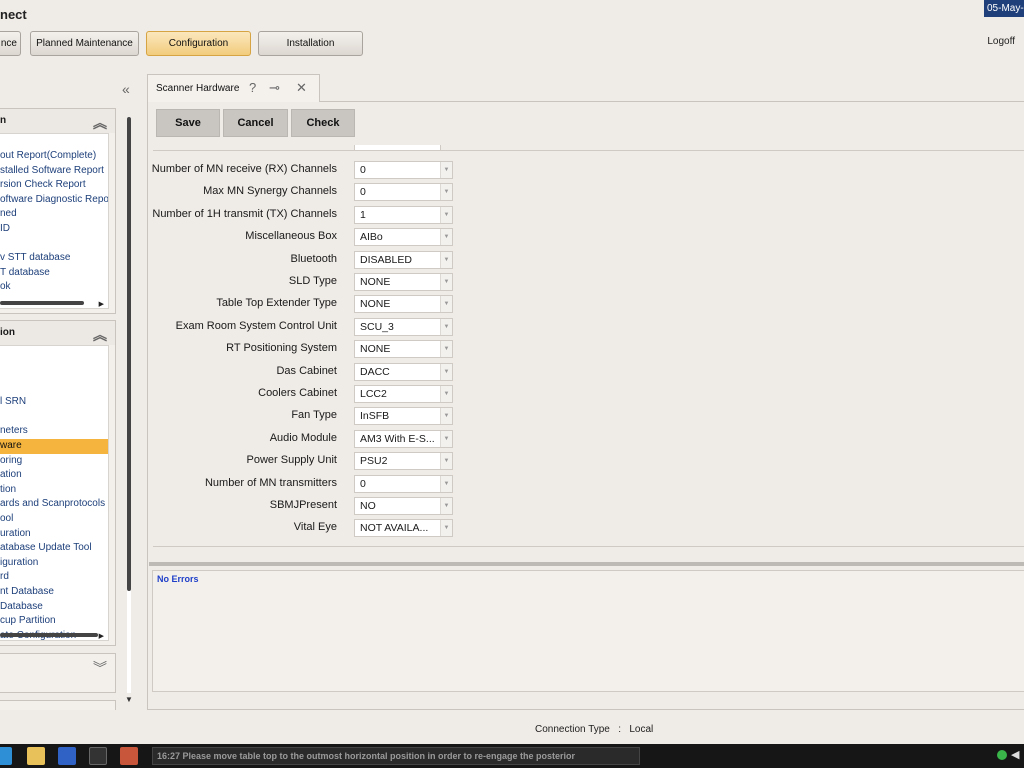 Image resolution: width=1024 pixels, height=768 pixels. Describe the element at coordinates (54, 490) in the screenshot. I see `list-item: tion` at that location.